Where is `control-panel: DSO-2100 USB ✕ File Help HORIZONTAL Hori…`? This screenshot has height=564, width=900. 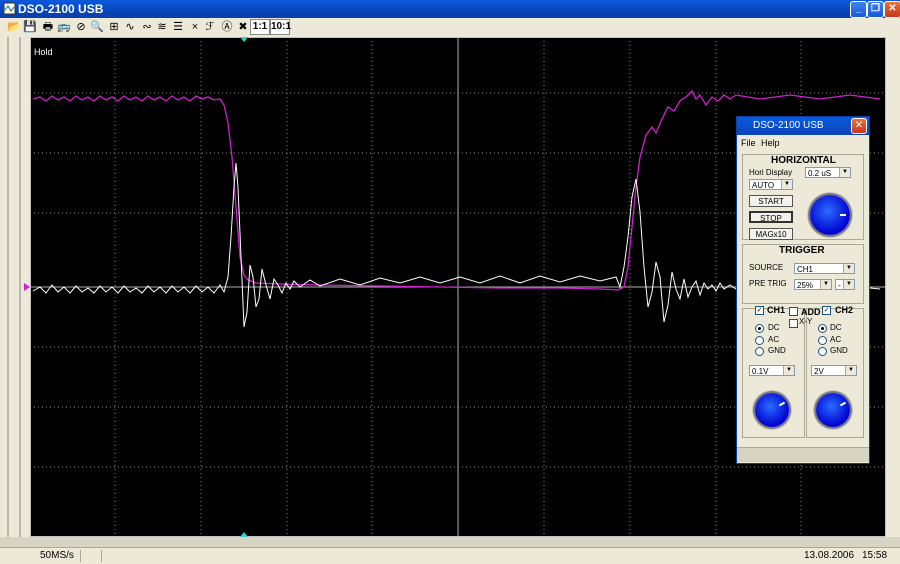 control-panel: DSO-2100 USB ✕ File Help HORIZONTAL Hori… is located at coordinates (803, 290).